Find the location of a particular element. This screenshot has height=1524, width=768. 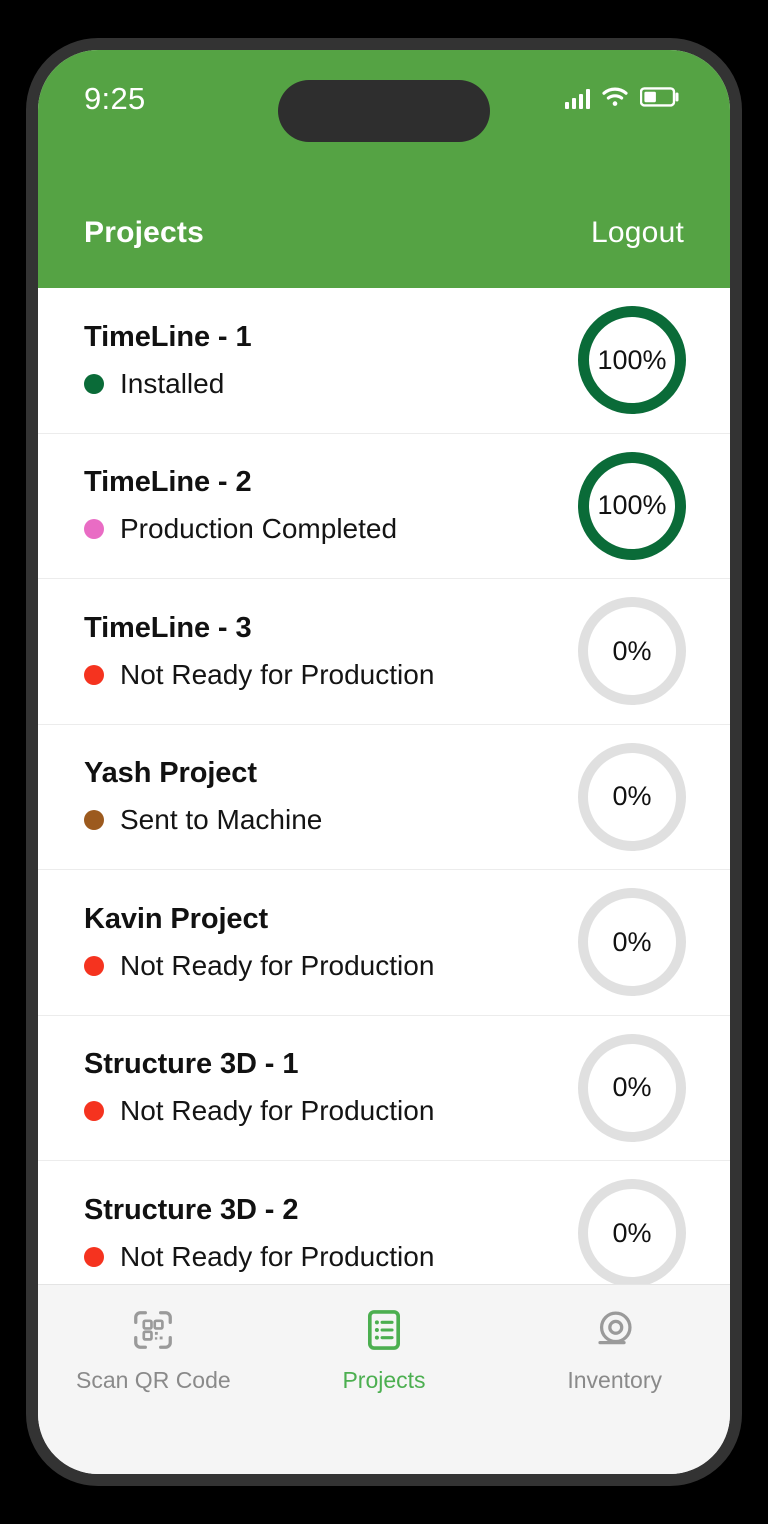

app-header: 9:25 Projects Logout is located at coordinates (384, 169).